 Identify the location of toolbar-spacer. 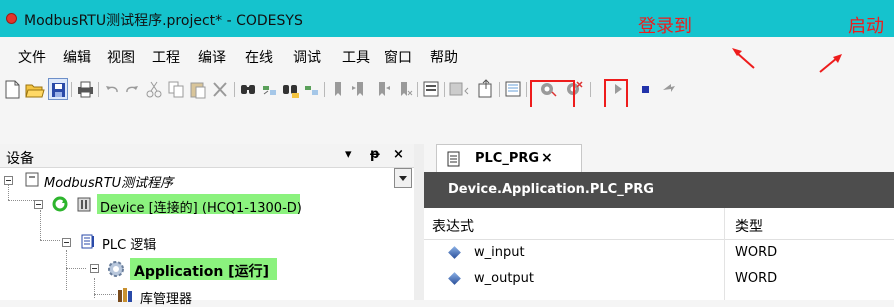
(447, 125).